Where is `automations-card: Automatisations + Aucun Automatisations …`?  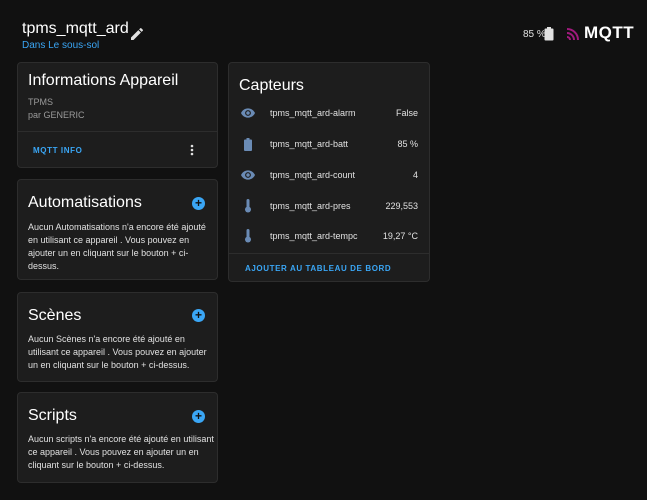
automations-card: Automatisations + Aucun Automatisations … is located at coordinates (117, 229).